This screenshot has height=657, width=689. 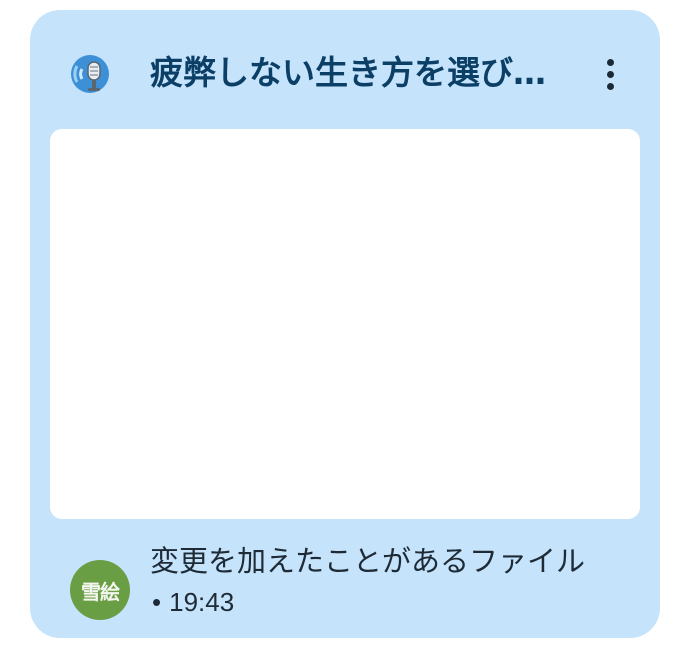 What do you see at coordinates (202, 602) in the screenshot?
I see `timestamp: 19:43` at bounding box center [202, 602].